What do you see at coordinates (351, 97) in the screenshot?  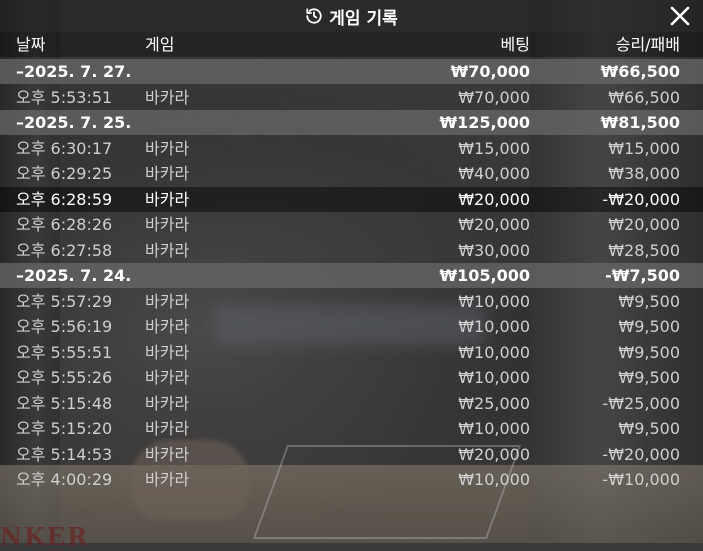 I see `history-row: 오후 5:53:51 바카라 ₩70,000 ₩66,500` at bounding box center [351, 97].